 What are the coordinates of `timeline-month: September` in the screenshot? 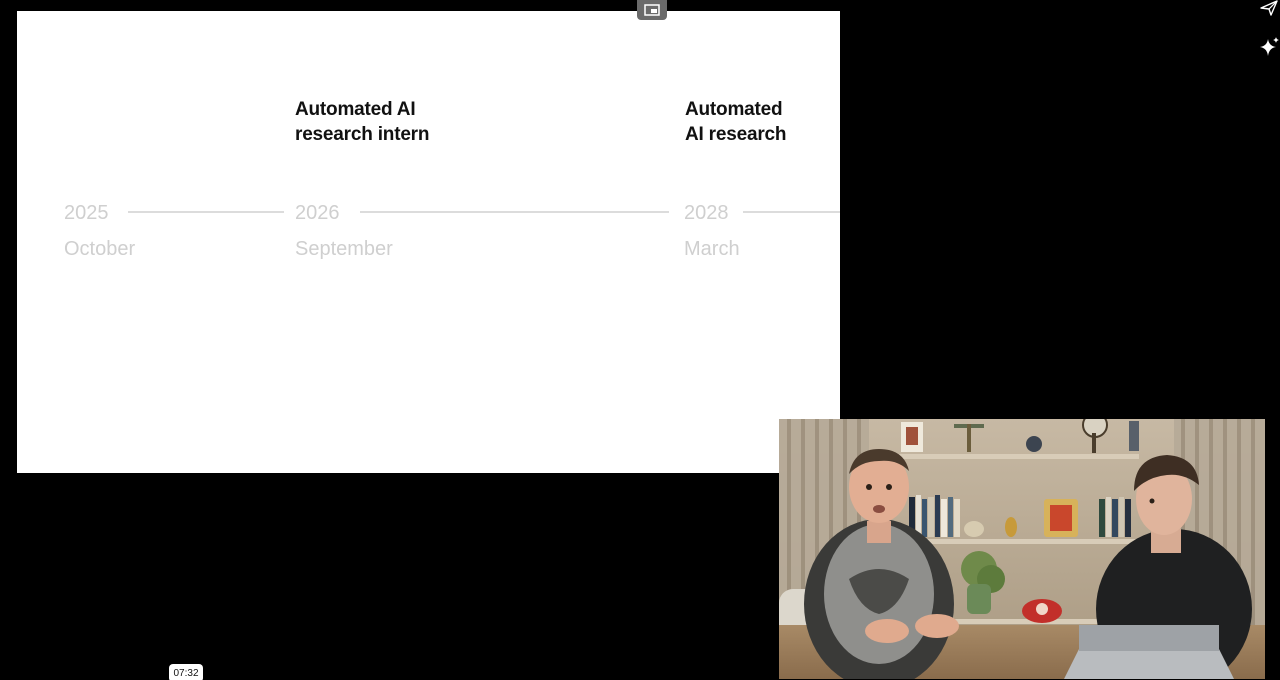 It's located at (344, 249).